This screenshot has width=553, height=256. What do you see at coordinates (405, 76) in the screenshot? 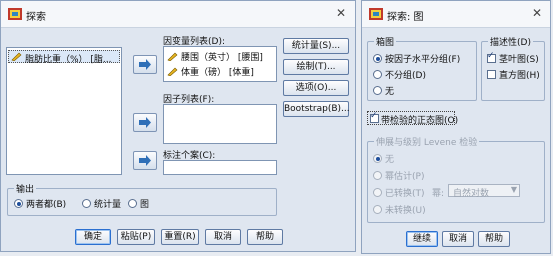
I see `boxplot-together-label: 不分组(D)` at bounding box center [405, 76].